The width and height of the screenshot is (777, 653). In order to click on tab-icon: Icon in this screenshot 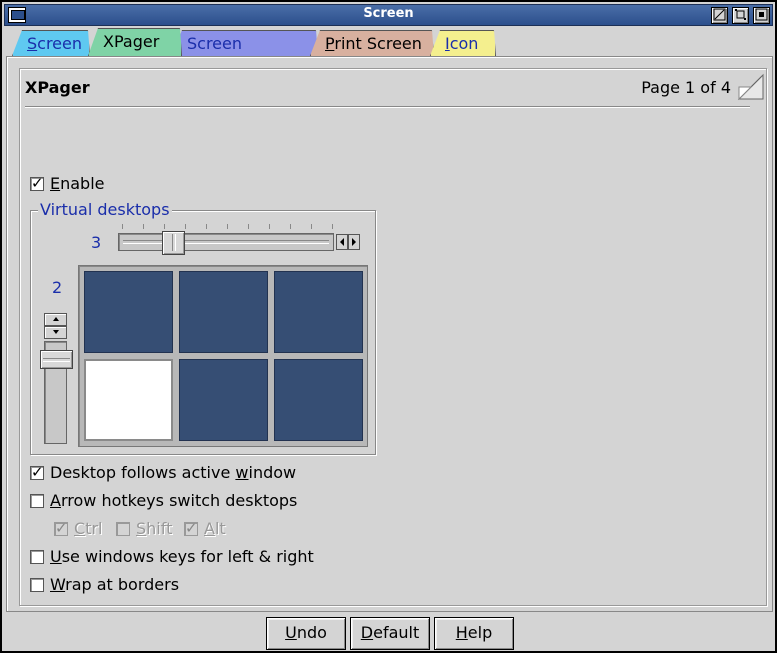, I will do `click(463, 43)`.